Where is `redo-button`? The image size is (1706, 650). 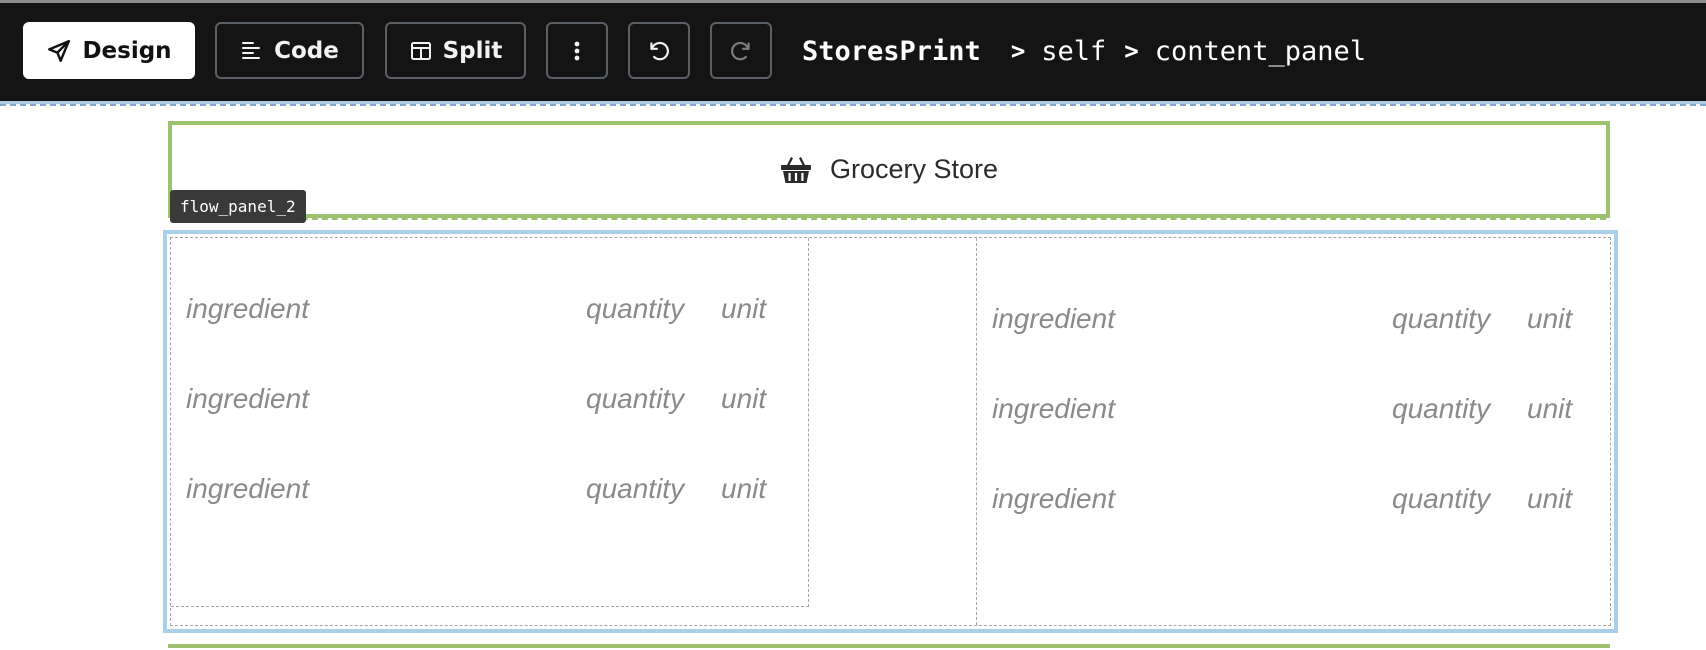 redo-button is located at coordinates (741, 50).